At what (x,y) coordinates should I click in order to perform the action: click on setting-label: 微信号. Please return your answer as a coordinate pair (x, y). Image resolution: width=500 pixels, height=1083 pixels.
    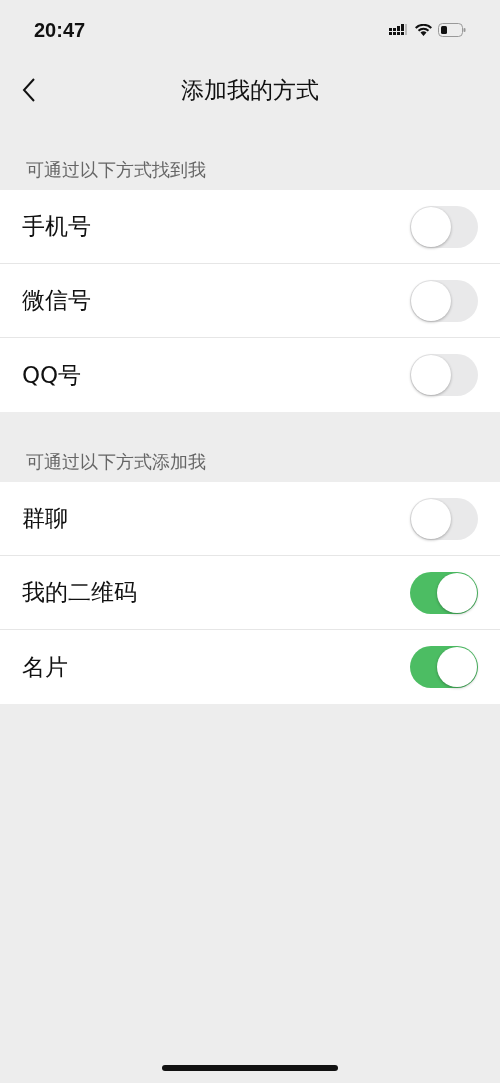
    Looking at the image, I should click on (56, 300).